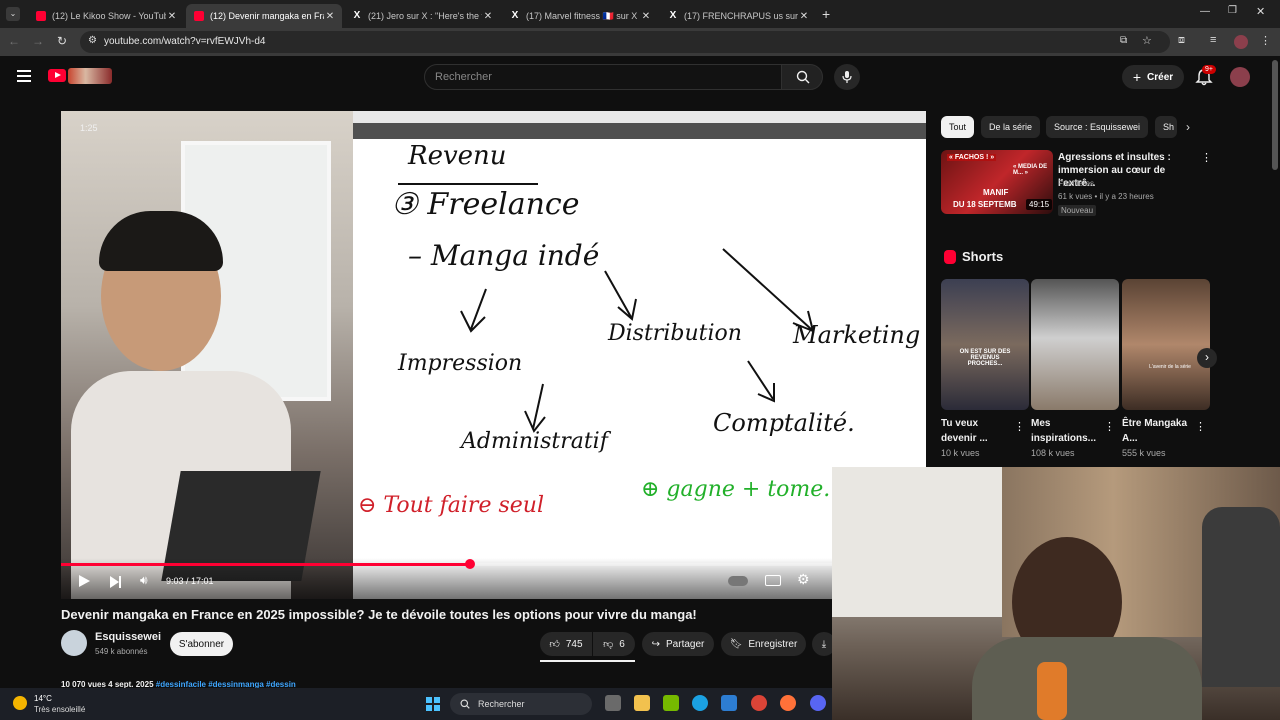 Image resolution: width=1280 pixels, height=720 pixels. I want to click on reload-icon: ↻, so click(62, 41).